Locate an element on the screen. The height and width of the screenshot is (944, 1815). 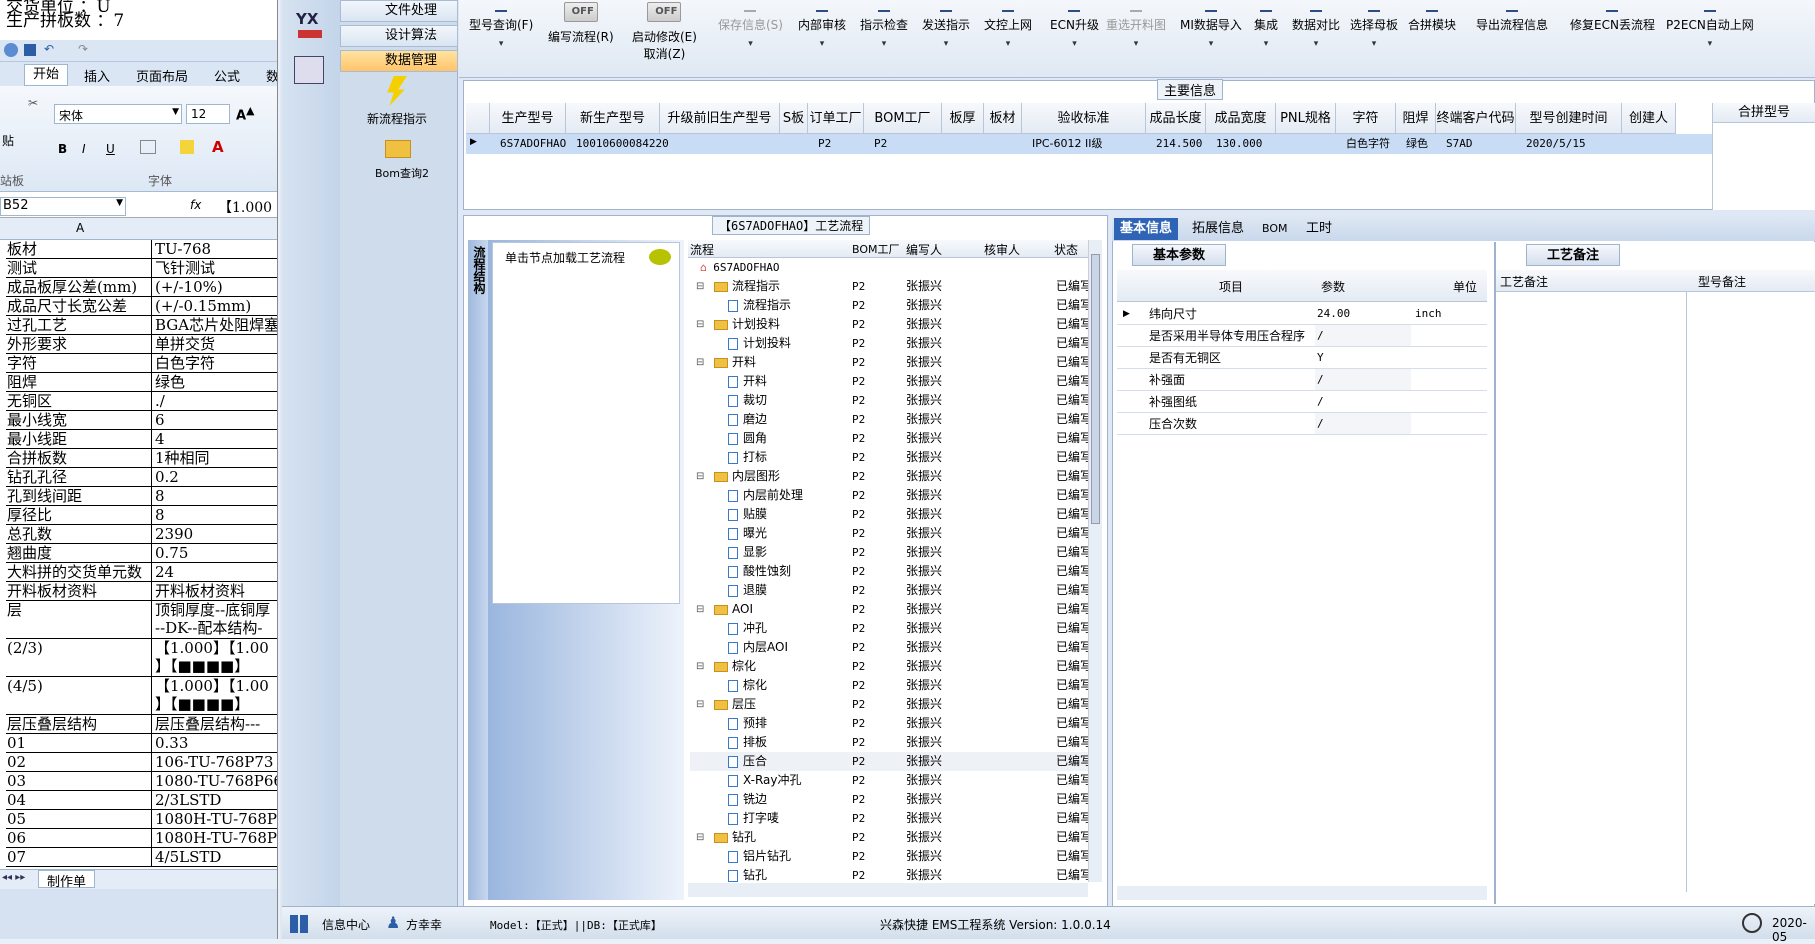
toolbar-button-14: 合拼模块 is located at coordinates (1432, 21).